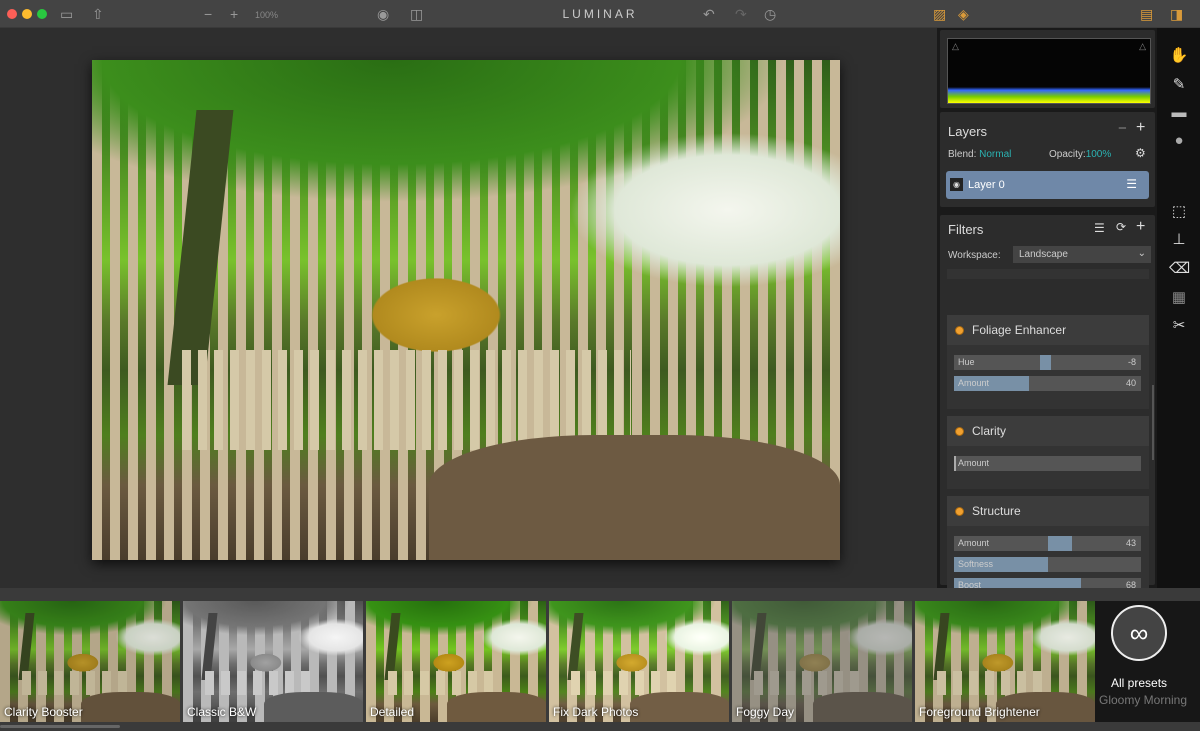 Image resolution: width=1200 pixels, height=731 pixels. I want to click on filter-card: Clarity Amount, so click(1048, 452).